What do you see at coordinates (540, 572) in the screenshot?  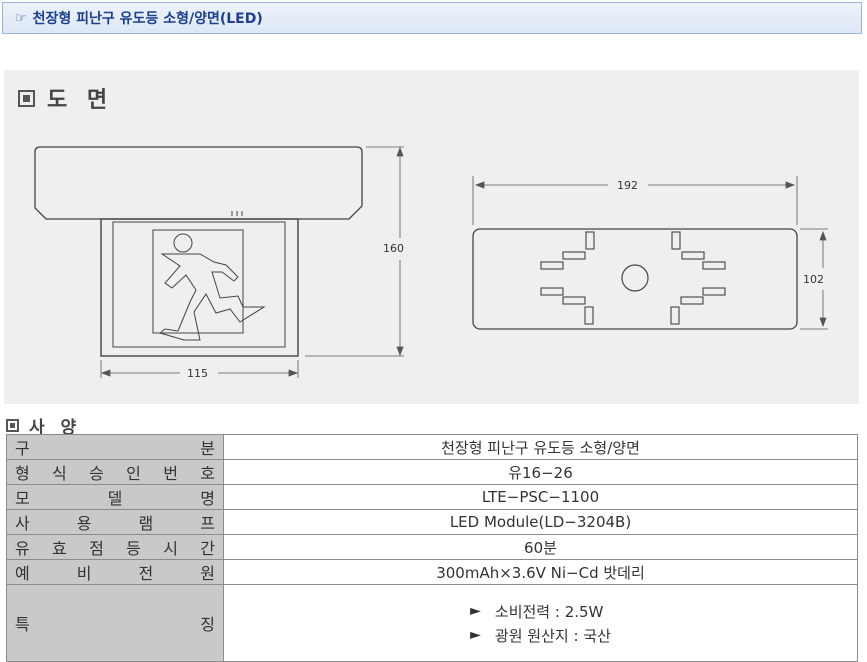 I see `spec-value: 300mAh×3.6V Ni−Cd 밧데리` at bounding box center [540, 572].